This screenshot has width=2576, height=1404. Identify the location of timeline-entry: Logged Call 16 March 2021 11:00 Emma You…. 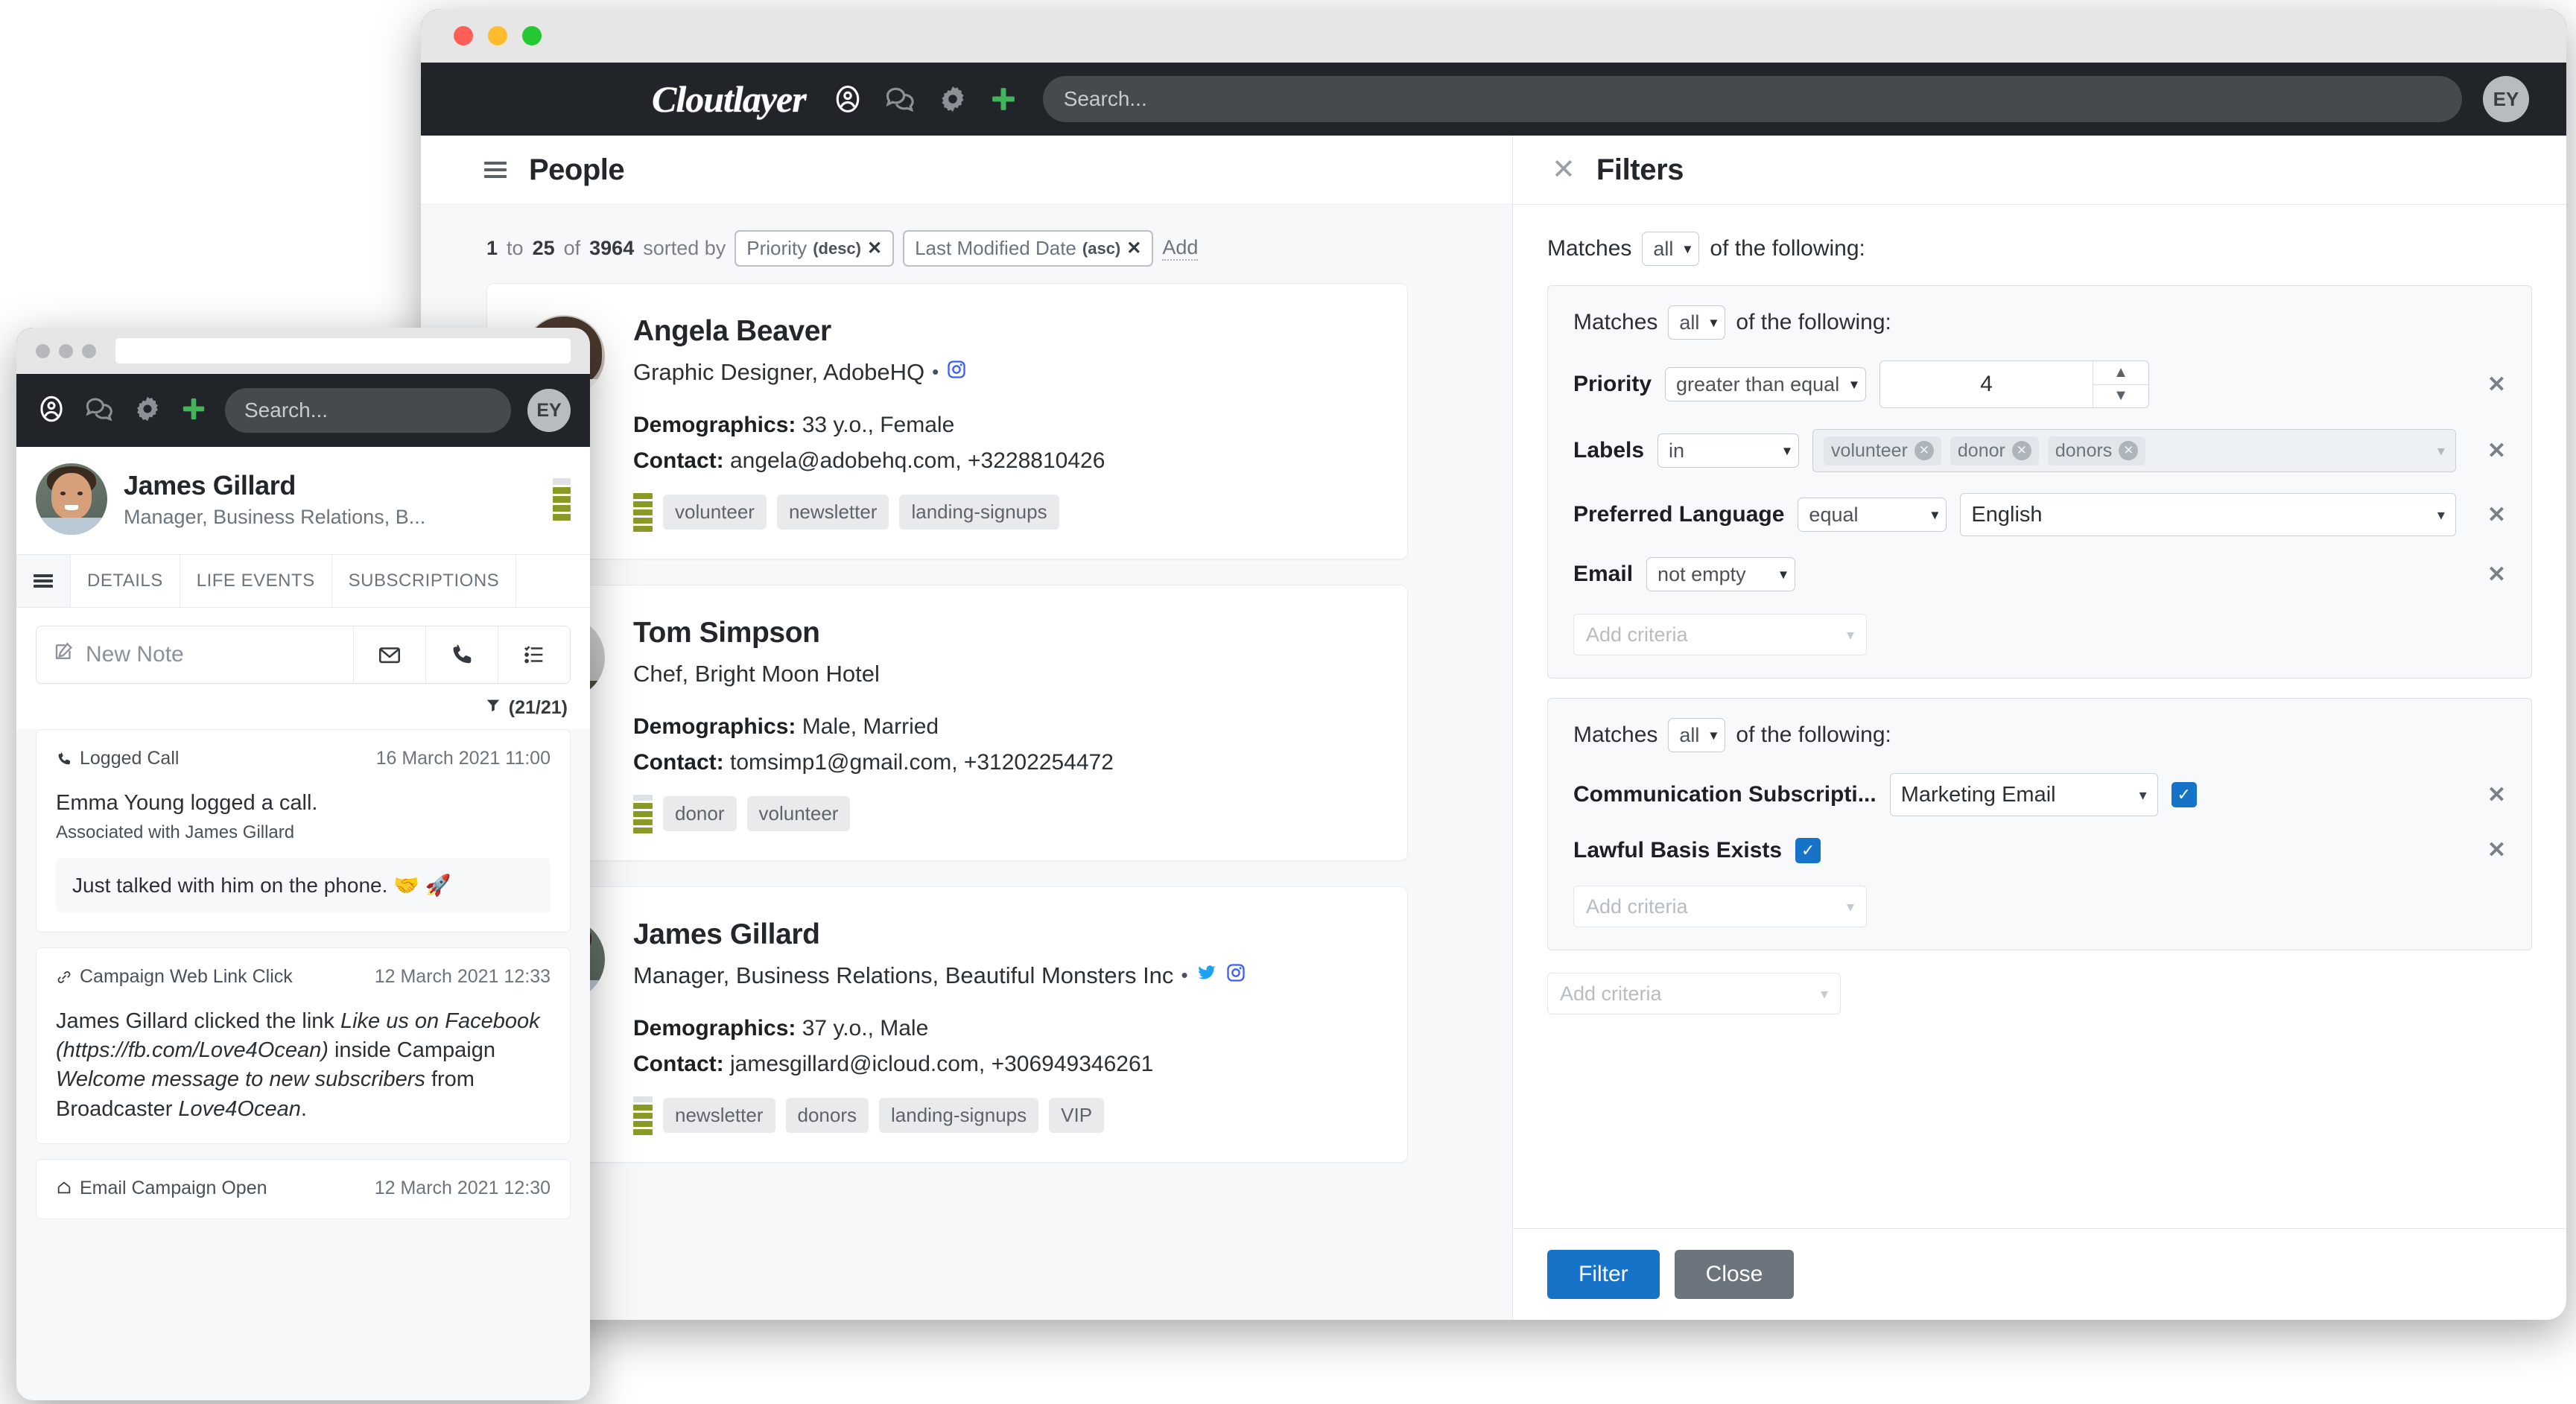
(304, 831).